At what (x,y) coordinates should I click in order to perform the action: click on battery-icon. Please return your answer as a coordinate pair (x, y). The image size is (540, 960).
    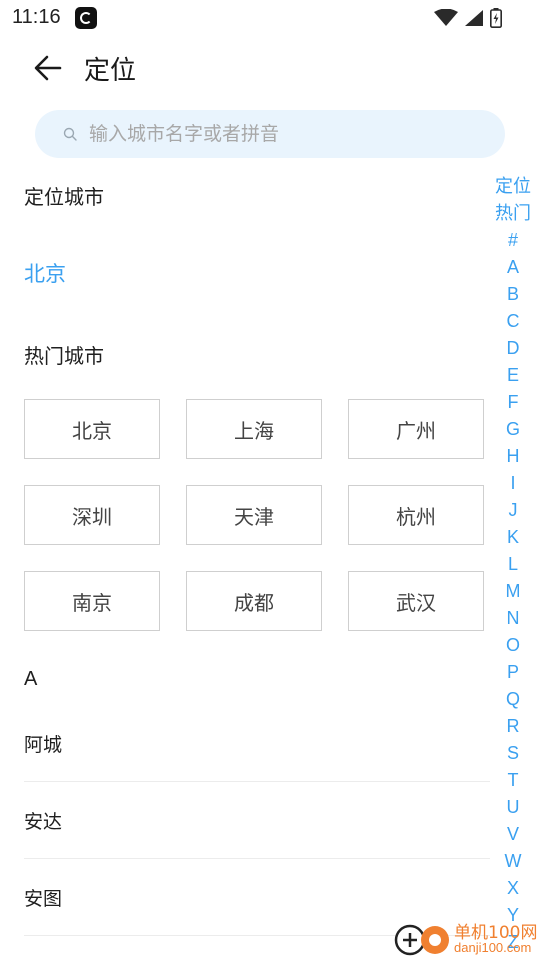
    Looking at the image, I should click on (496, 18).